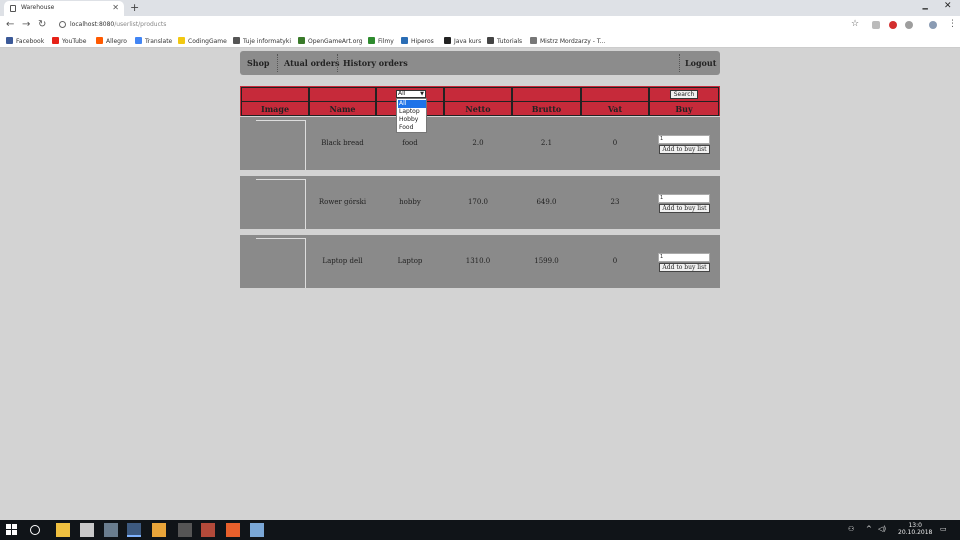  What do you see at coordinates (412, 128) in the screenshot?
I see `category-option: Food` at bounding box center [412, 128].